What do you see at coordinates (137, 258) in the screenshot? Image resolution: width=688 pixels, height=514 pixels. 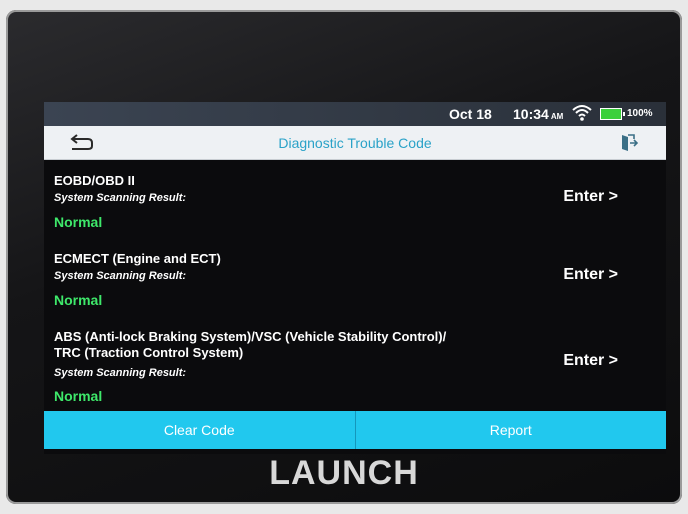 I see `system-name: ECMECT (Engine and ECT)` at bounding box center [137, 258].